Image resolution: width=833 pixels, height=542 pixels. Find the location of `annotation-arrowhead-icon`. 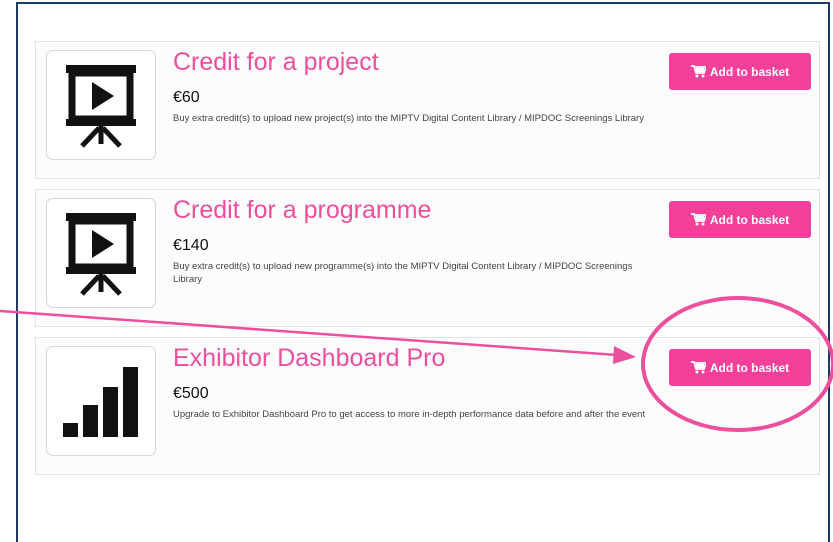

annotation-arrowhead-icon is located at coordinates (624, 355).